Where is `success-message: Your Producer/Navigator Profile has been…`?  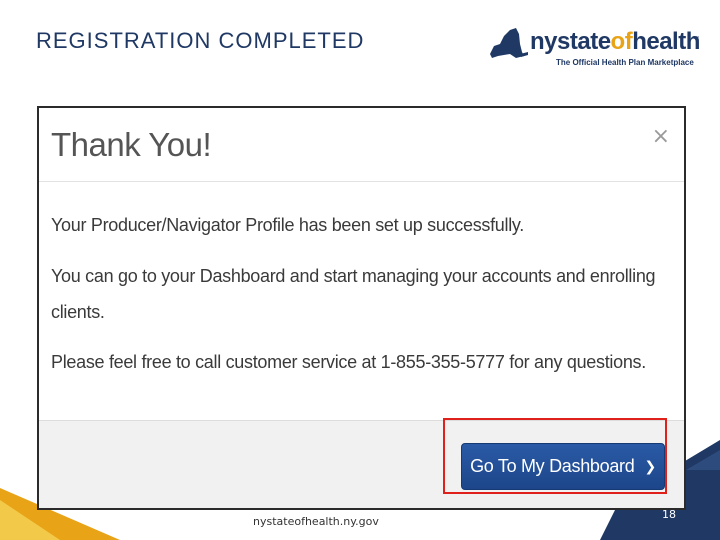 success-message: Your Producer/Navigator Profile has been… is located at coordinates (287, 225).